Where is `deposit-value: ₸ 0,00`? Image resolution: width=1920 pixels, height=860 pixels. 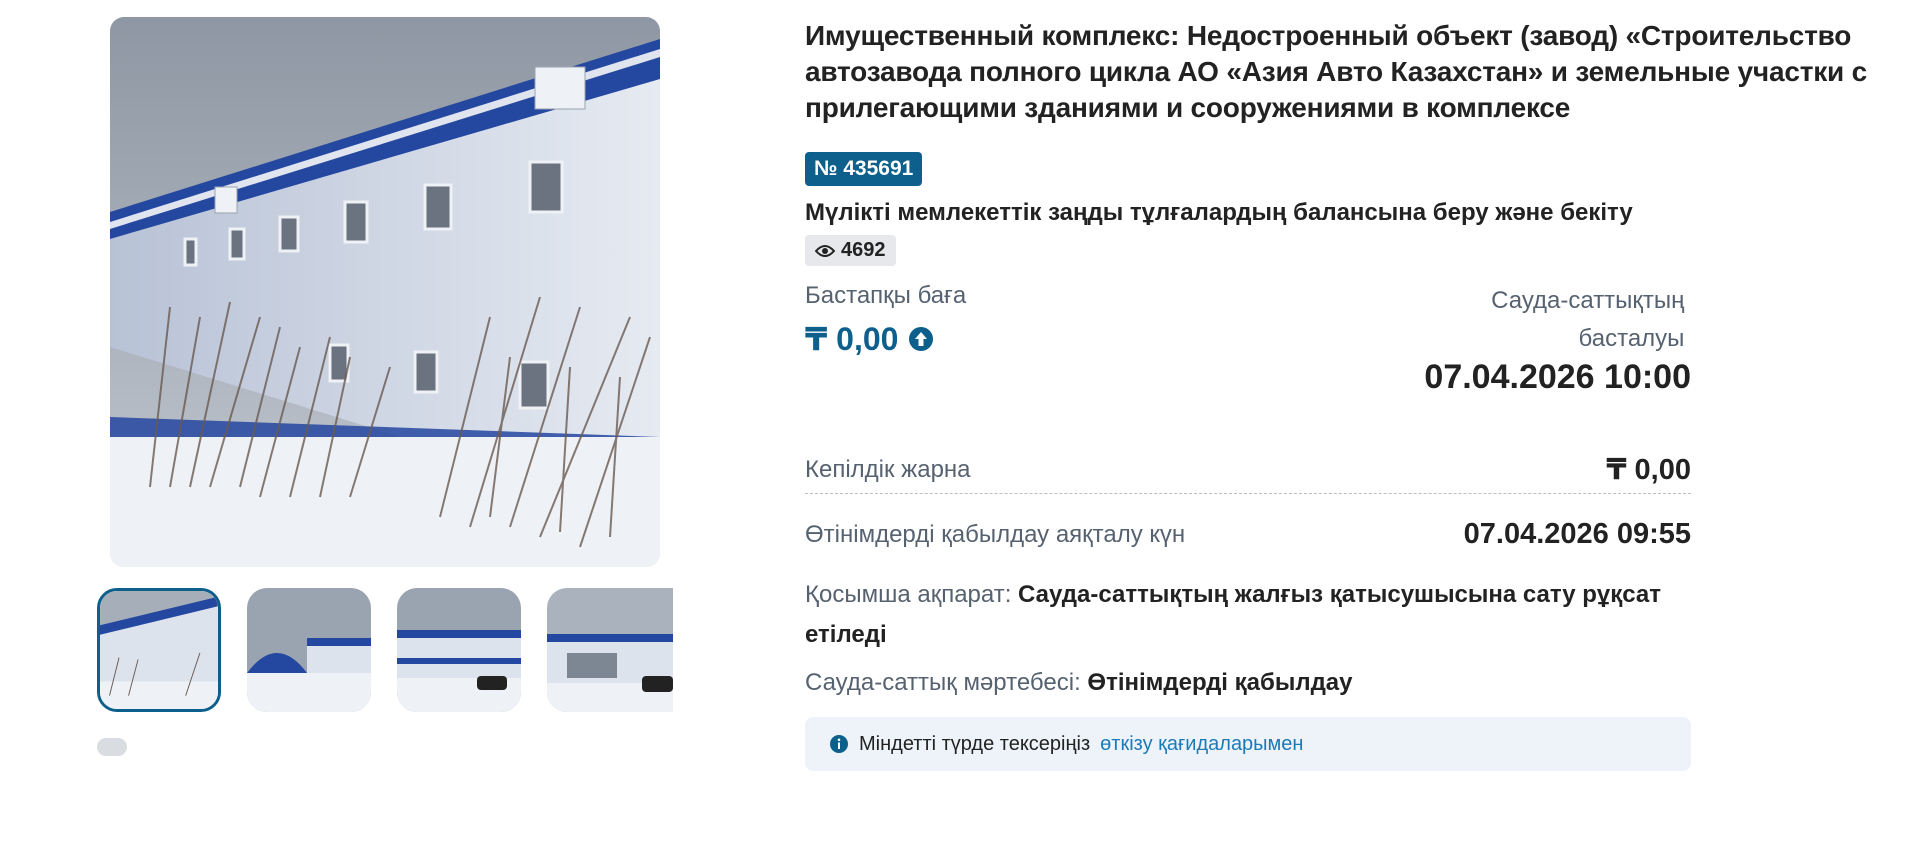
deposit-value: ₸ 0,00 is located at coordinates (1648, 470).